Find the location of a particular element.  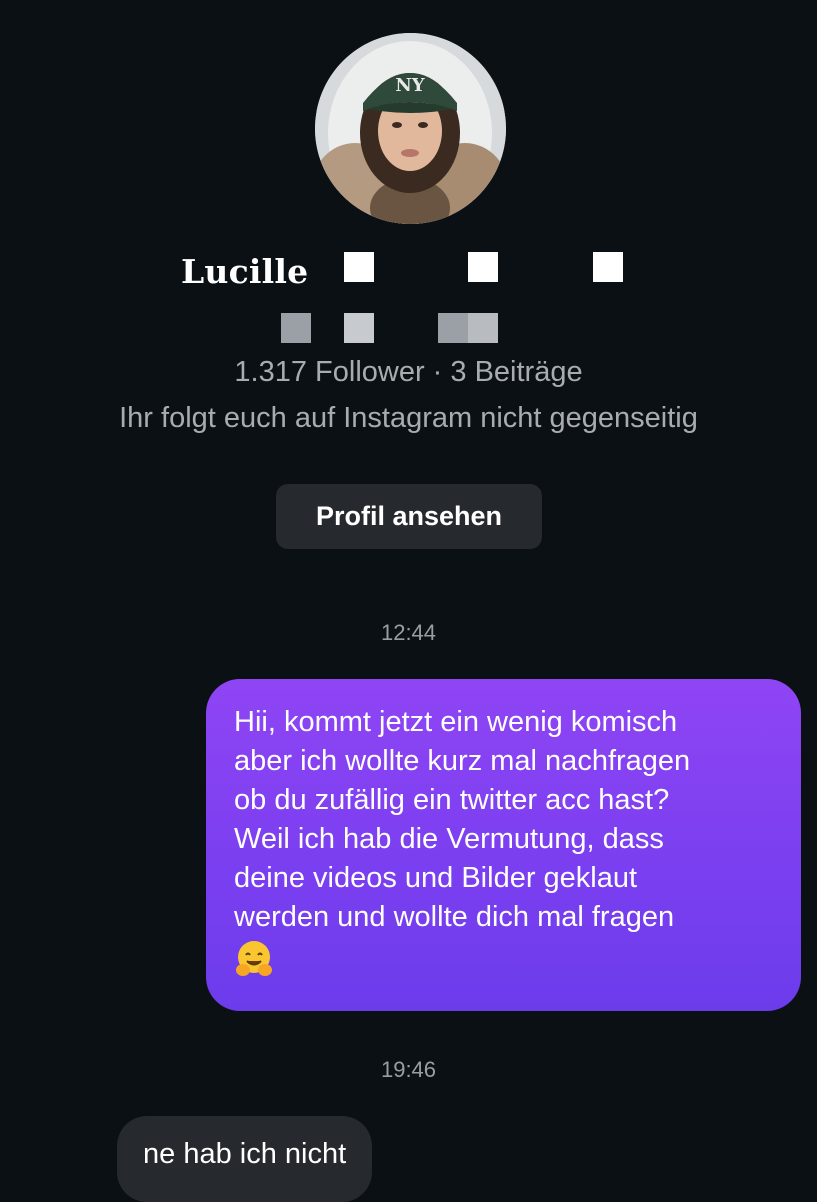

incoming-message-bubble: ne hab ich nicht is located at coordinates (245, 1159).